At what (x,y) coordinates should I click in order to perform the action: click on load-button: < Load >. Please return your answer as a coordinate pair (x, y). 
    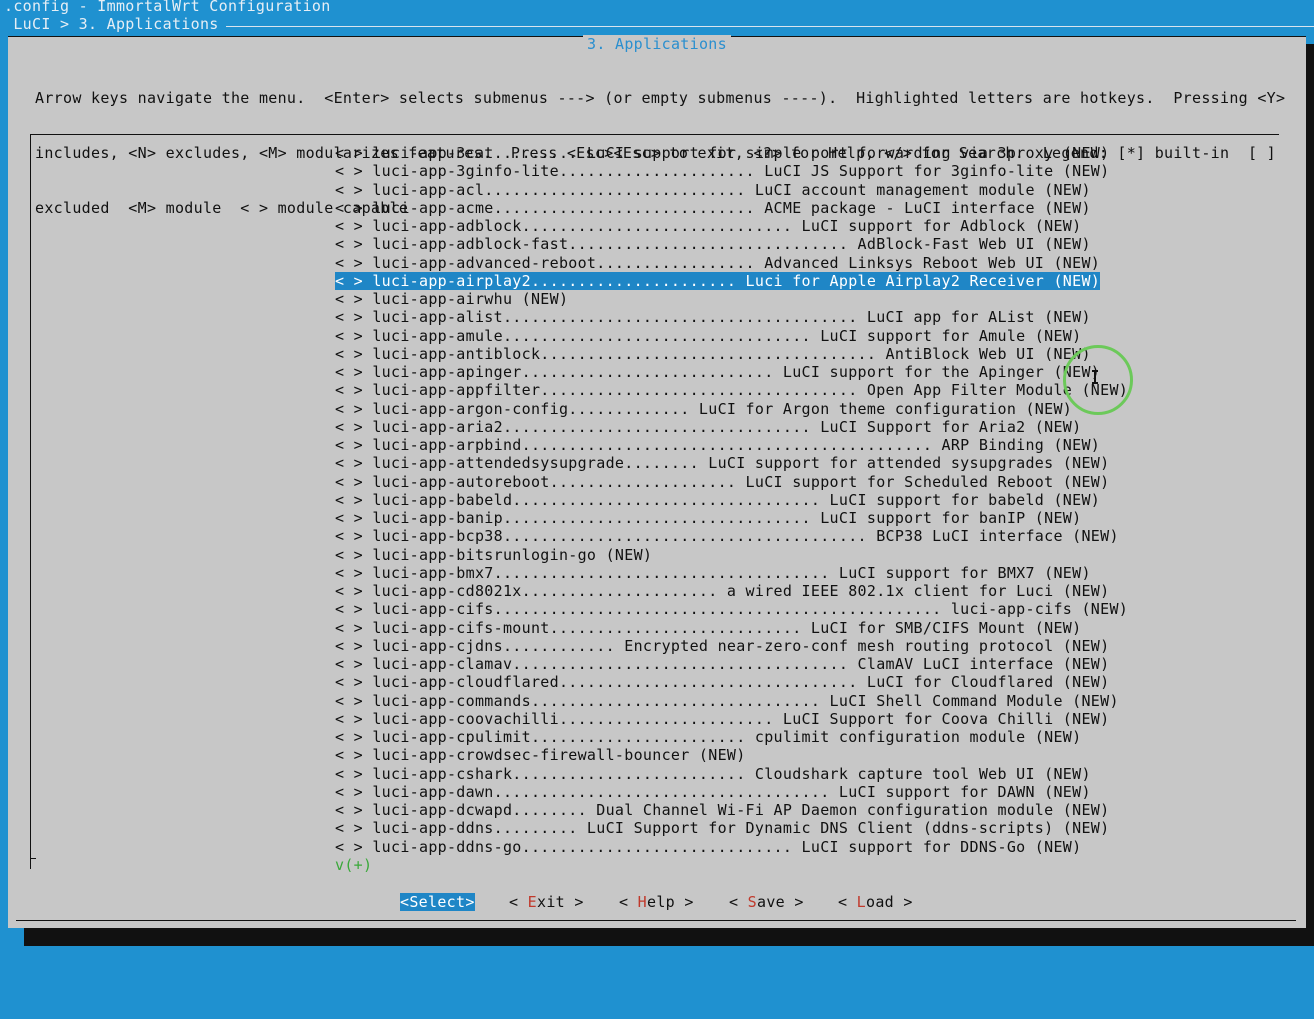
    Looking at the image, I should click on (875, 902).